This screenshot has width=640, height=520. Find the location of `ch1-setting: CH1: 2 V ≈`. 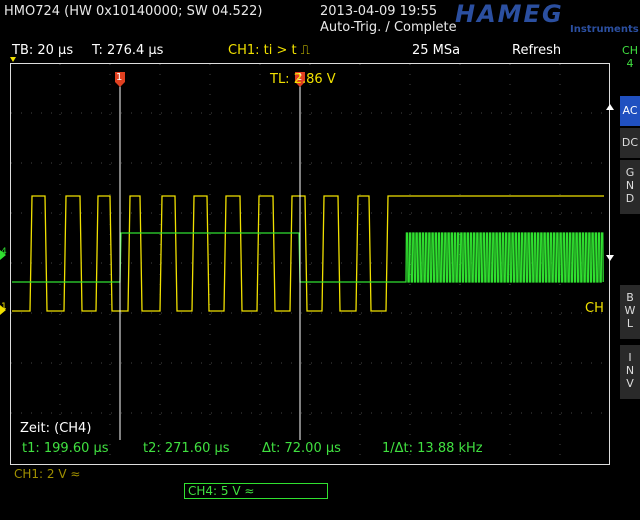

ch1-setting: CH1: 2 V ≈ is located at coordinates (47, 474).